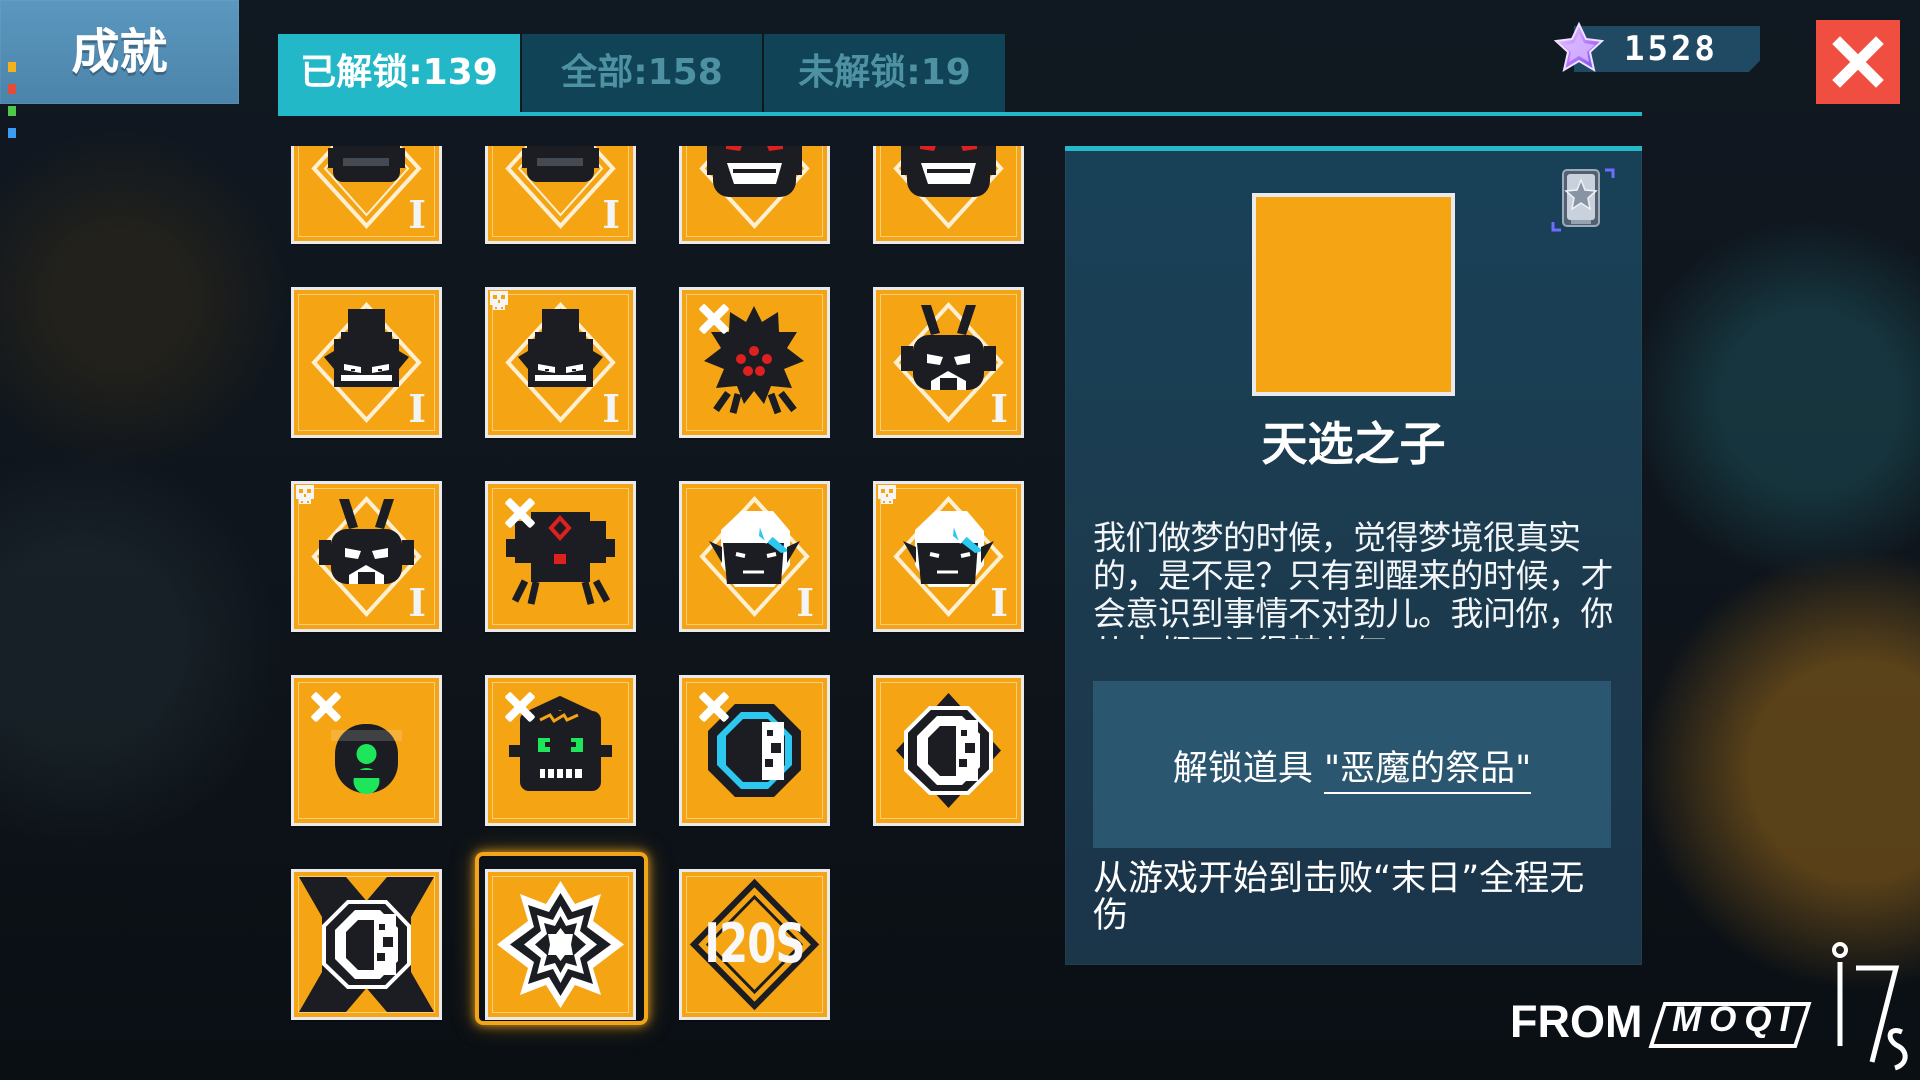 The image size is (1920, 1080). I want to click on unlock-item-link: "恶魔的祭品", so click(1427, 767).